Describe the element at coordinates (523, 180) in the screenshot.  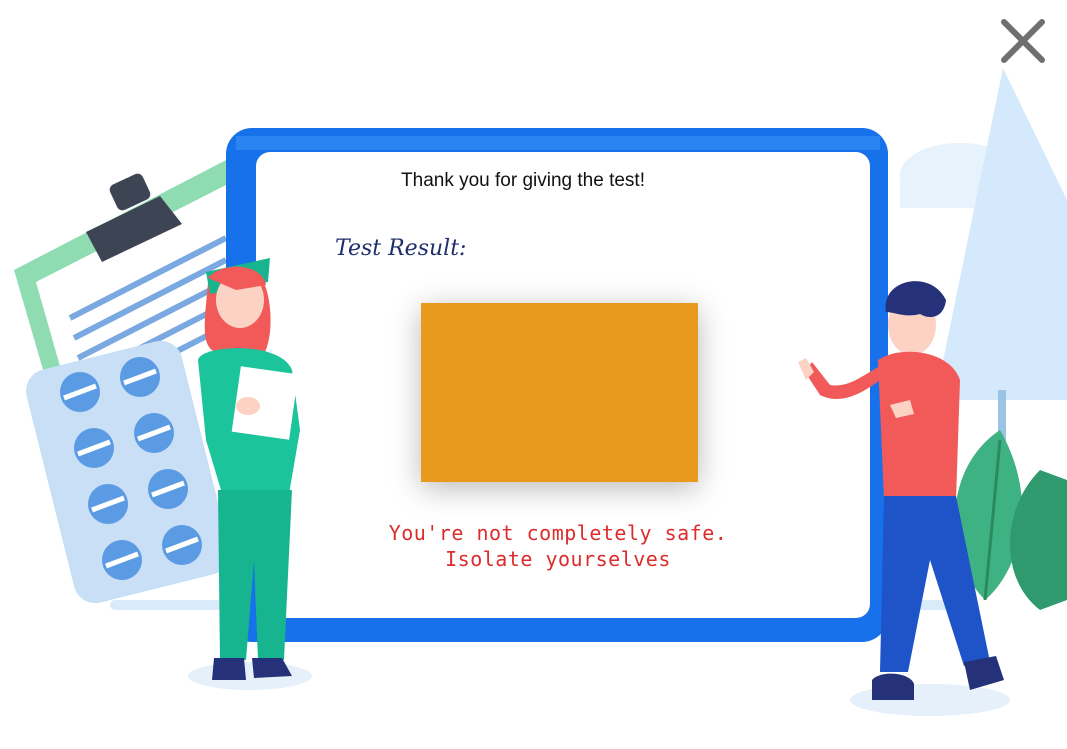
I see `thanks-heading: Thank you for giving the test!` at that location.